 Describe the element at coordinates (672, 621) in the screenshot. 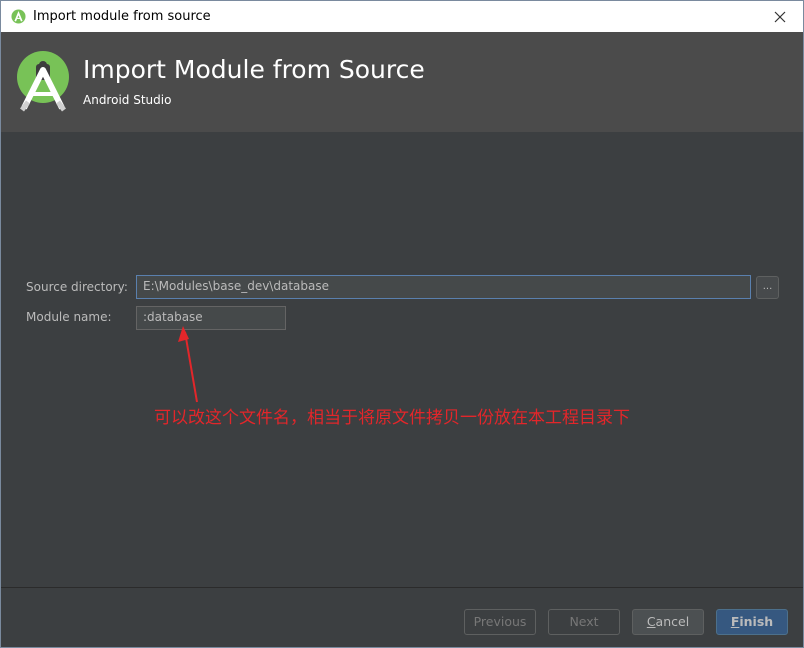

I see `cancel-label-rest: ancel` at that location.